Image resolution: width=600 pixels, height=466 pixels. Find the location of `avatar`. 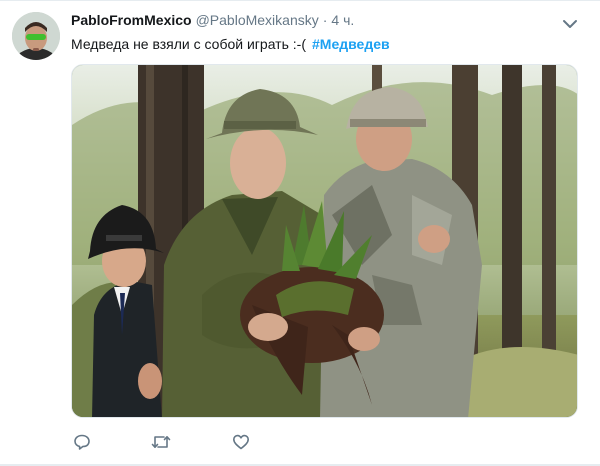

avatar is located at coordinates (36, 36).